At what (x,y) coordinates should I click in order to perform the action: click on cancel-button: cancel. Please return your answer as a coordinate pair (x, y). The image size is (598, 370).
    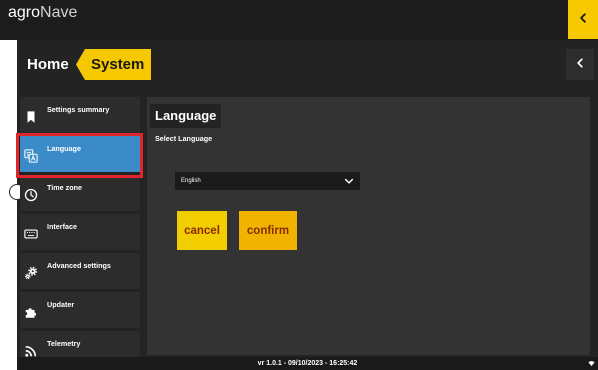
    Looking at the image, I should click on (202, 230).